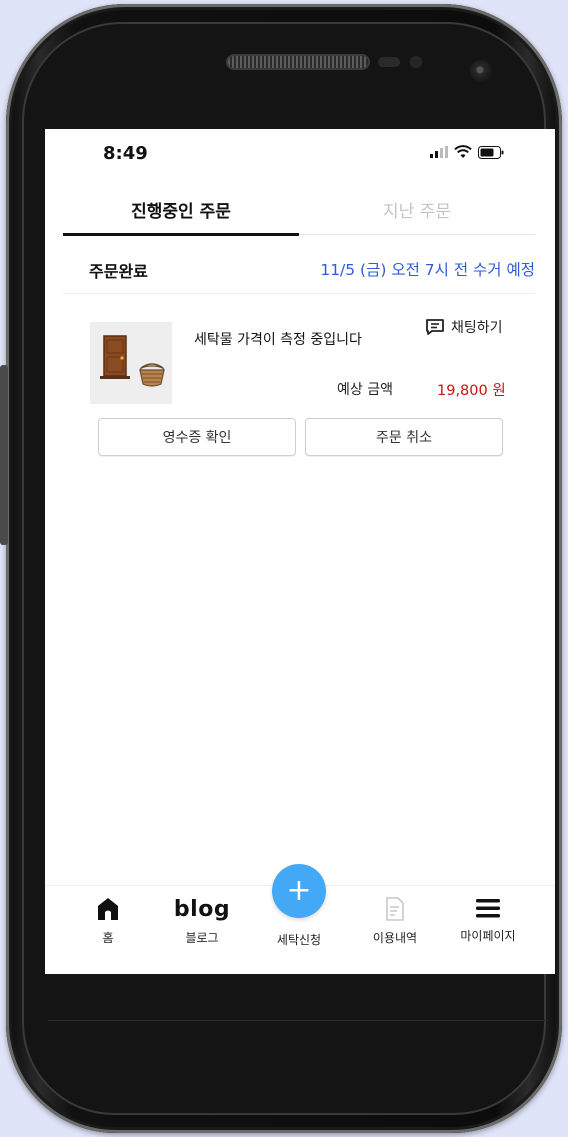 This screenshot has width=568, height=1137. Describe the element at coordinates (108, 909) in the screenshot. I see `home-icon` at that location.